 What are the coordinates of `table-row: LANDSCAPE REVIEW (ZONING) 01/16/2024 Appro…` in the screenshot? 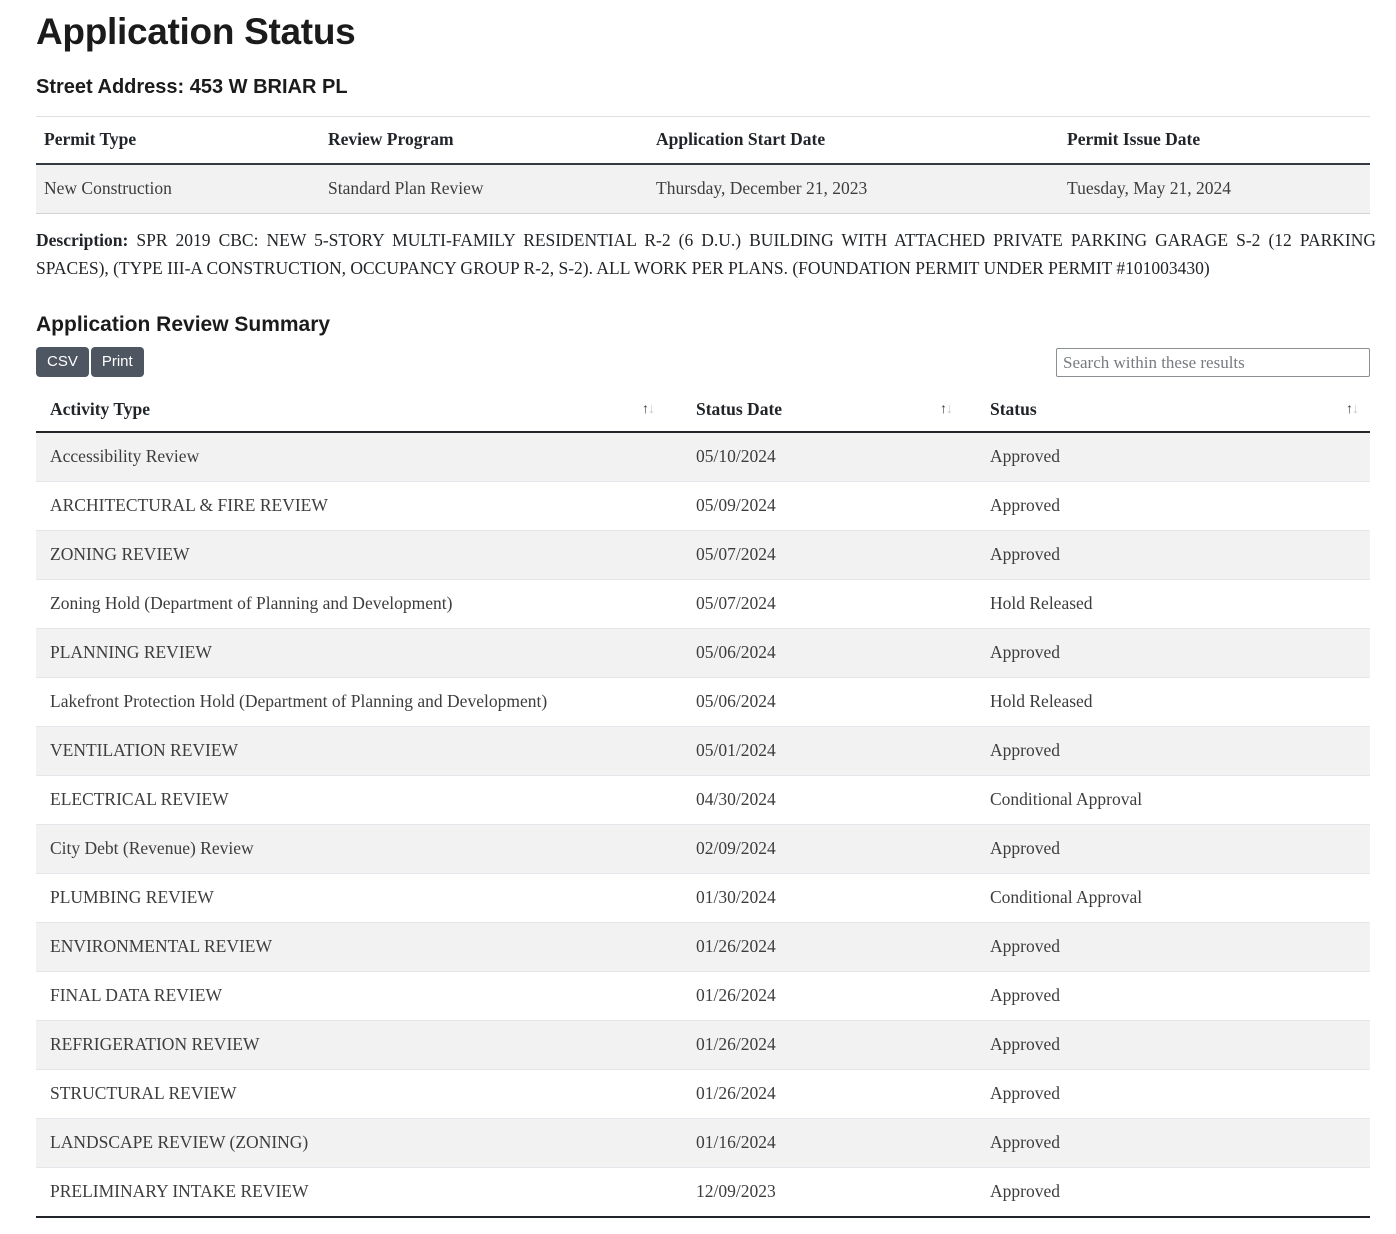 It's located at (703, 1143).